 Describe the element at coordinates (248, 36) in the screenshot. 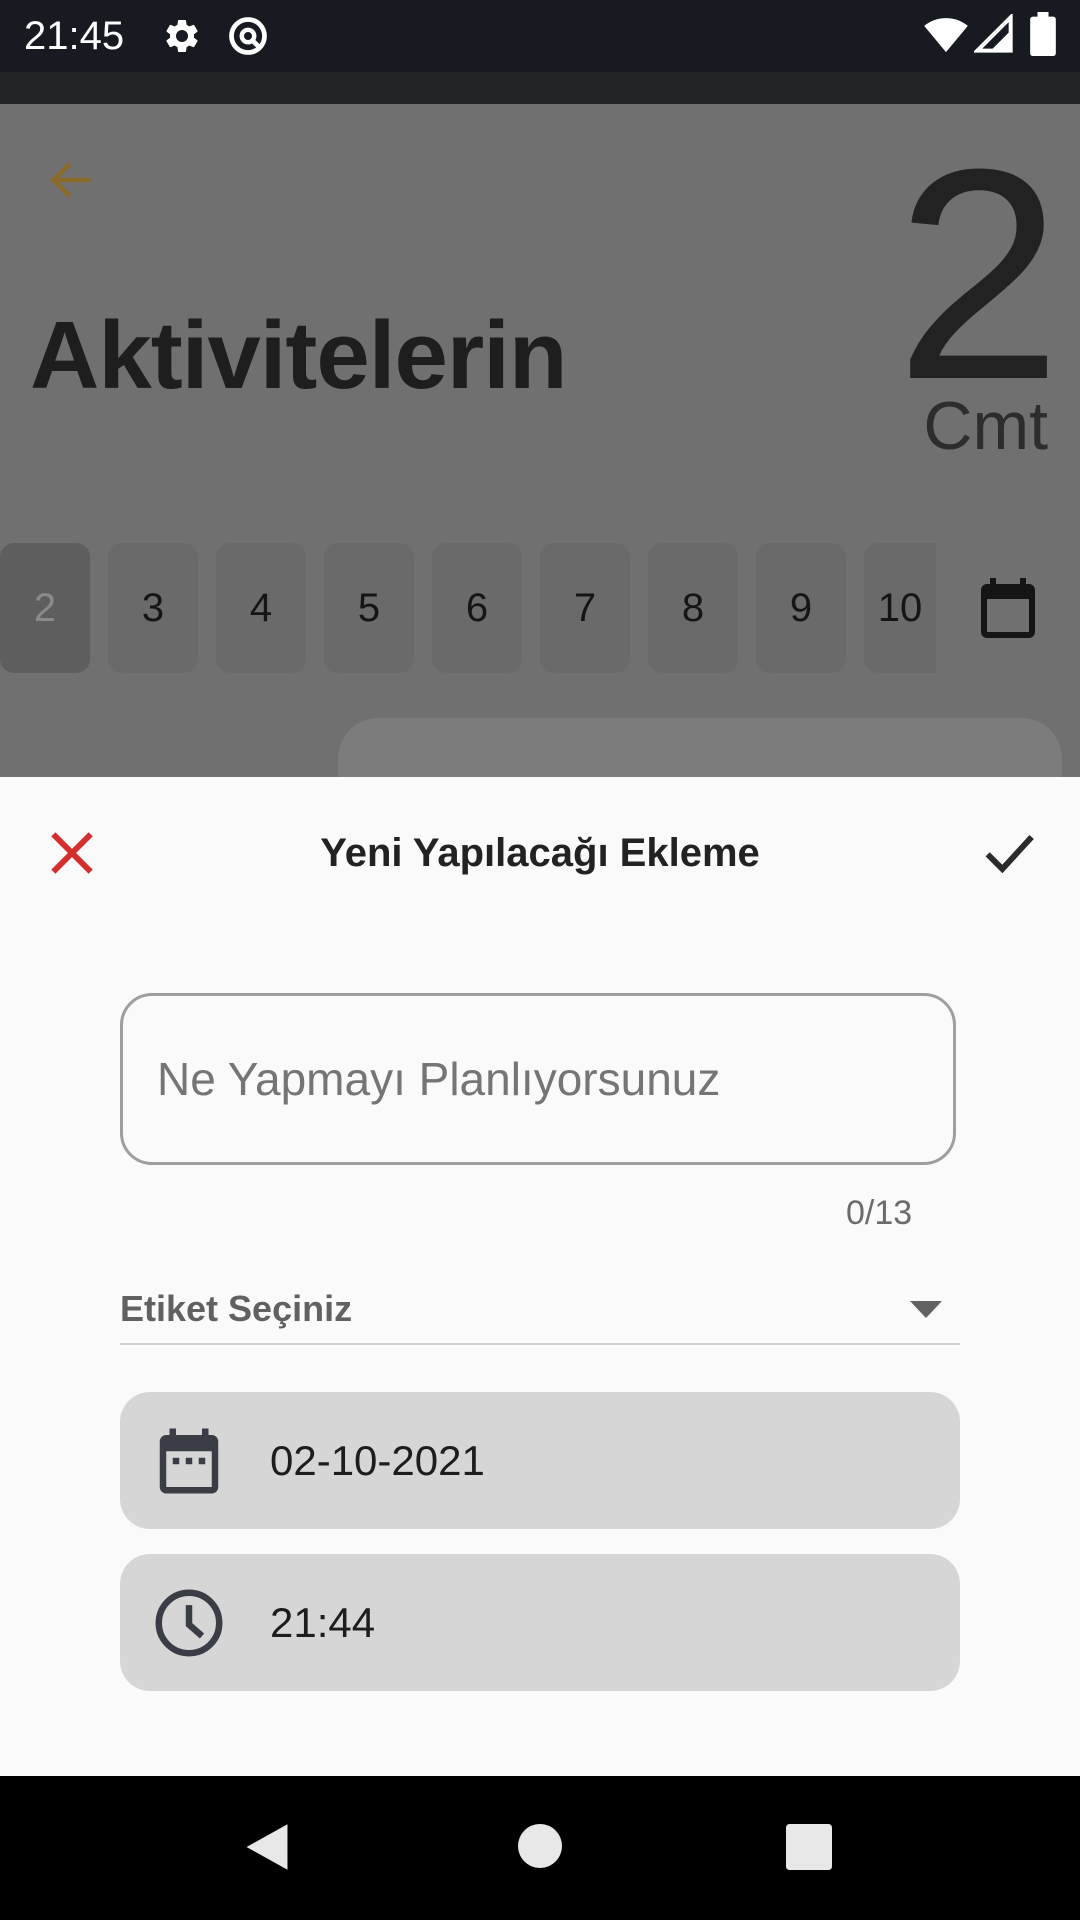

I see `do-not-disturb-icon` at that location.